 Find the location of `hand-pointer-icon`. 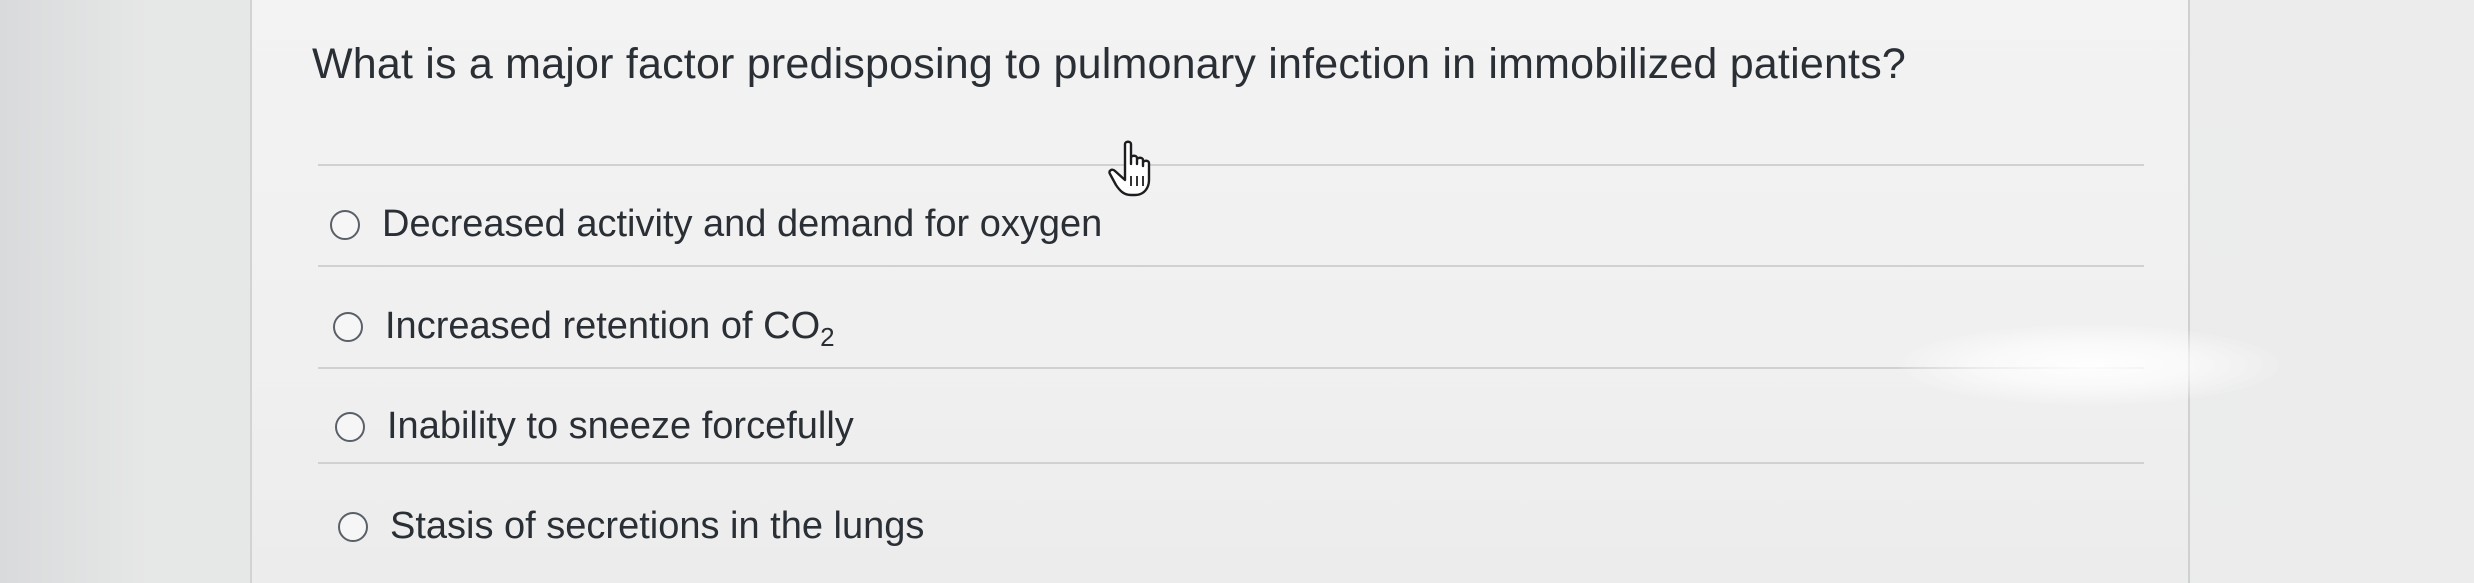

hand-pointer-icon is located at coordinates (1129, 168).